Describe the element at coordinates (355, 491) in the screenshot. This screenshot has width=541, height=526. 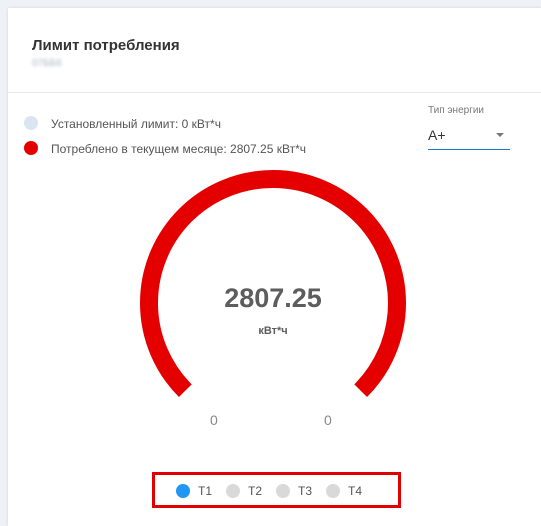
I see `tariff-label-t4: T4` at that location.